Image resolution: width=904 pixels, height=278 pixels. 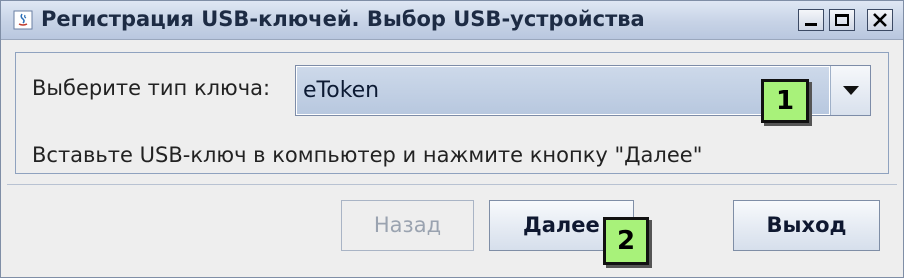 What do you see at coordinates (785, 101) in the screenshot?
I see `annotation-badge-1: 1` at bounding box center [785, 101].